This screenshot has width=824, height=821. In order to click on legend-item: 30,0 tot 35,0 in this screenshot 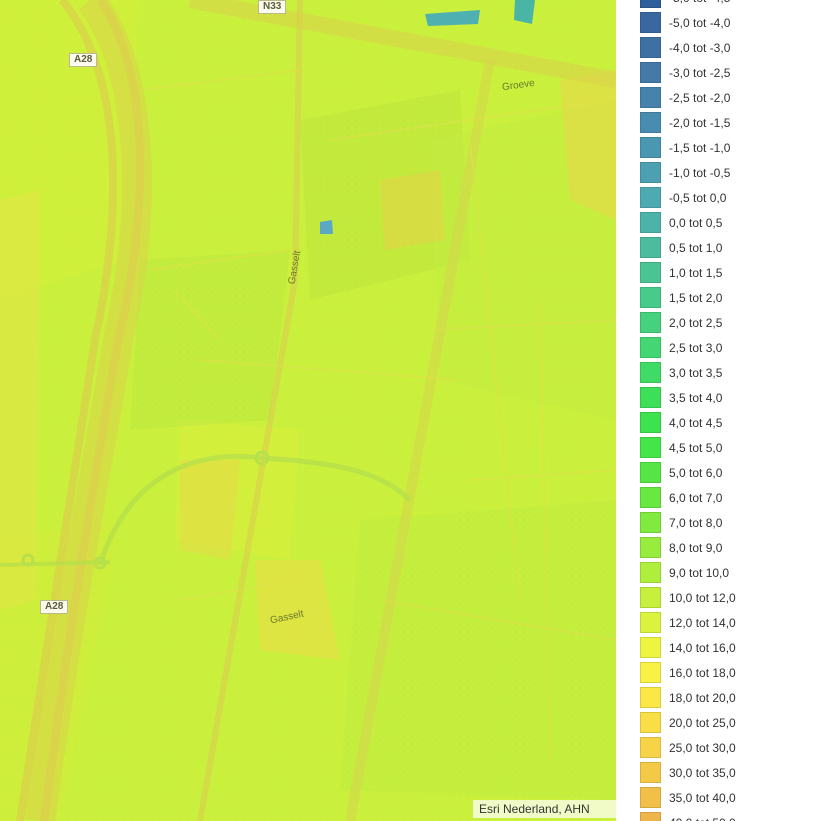, I will do `click(720, 772)`.